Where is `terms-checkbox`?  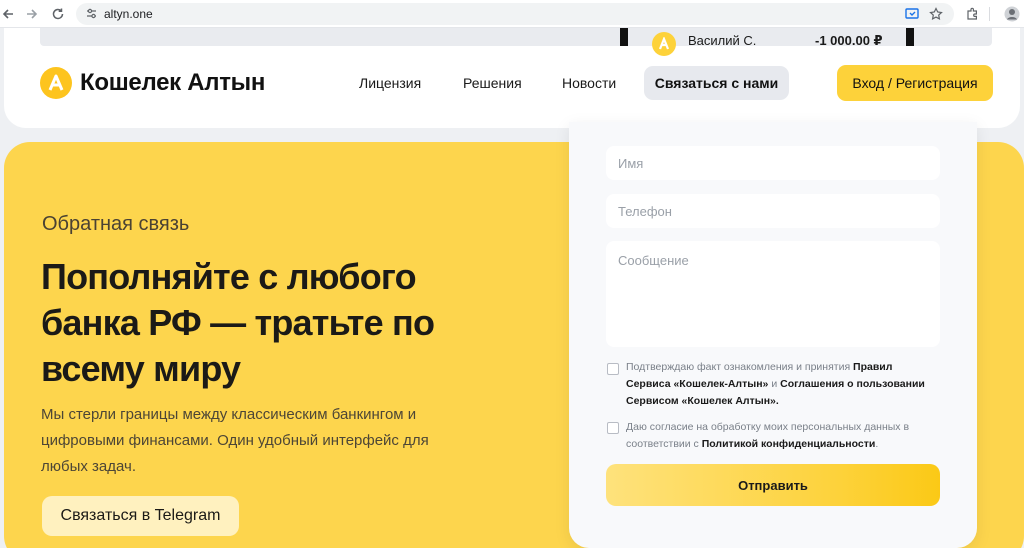 terms-checkbox is located at coordinates (613, 369).